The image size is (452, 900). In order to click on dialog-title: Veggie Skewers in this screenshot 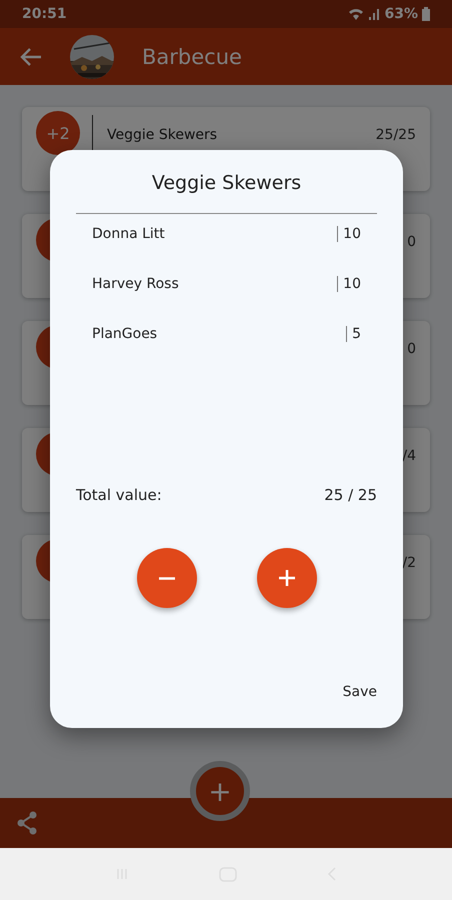, I will do `click(226, 193)`.